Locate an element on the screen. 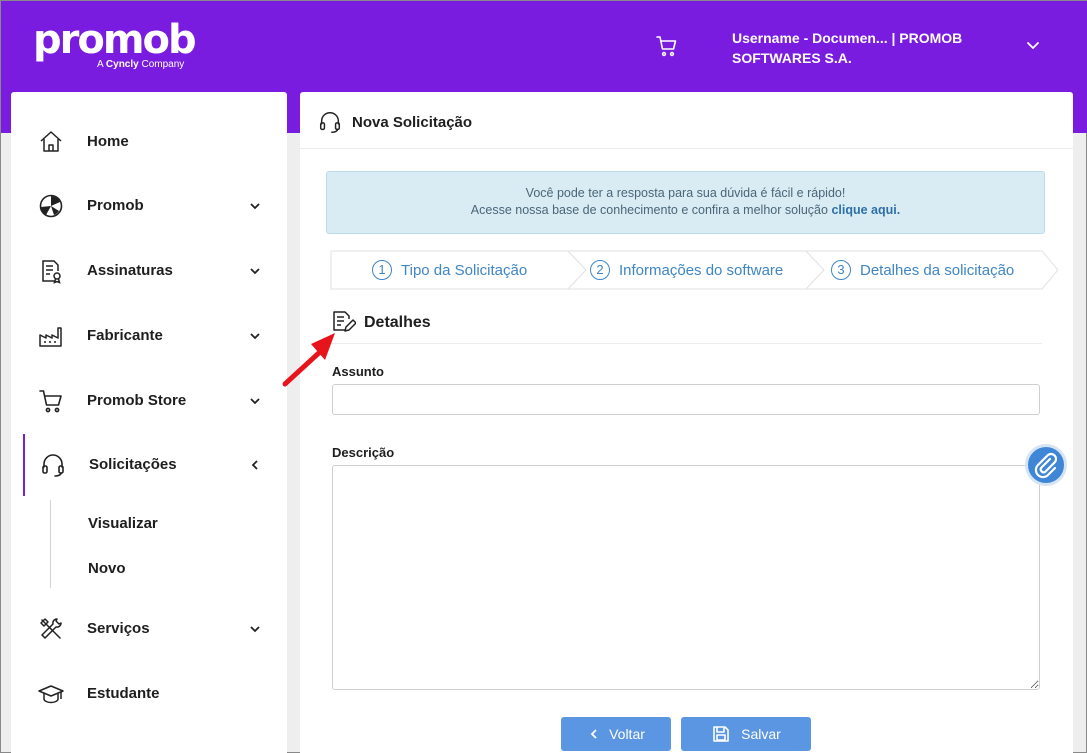 The image size is (1087, 753). sidebar-item-fabricante: Fabricante is located at coordinates (149, 336).